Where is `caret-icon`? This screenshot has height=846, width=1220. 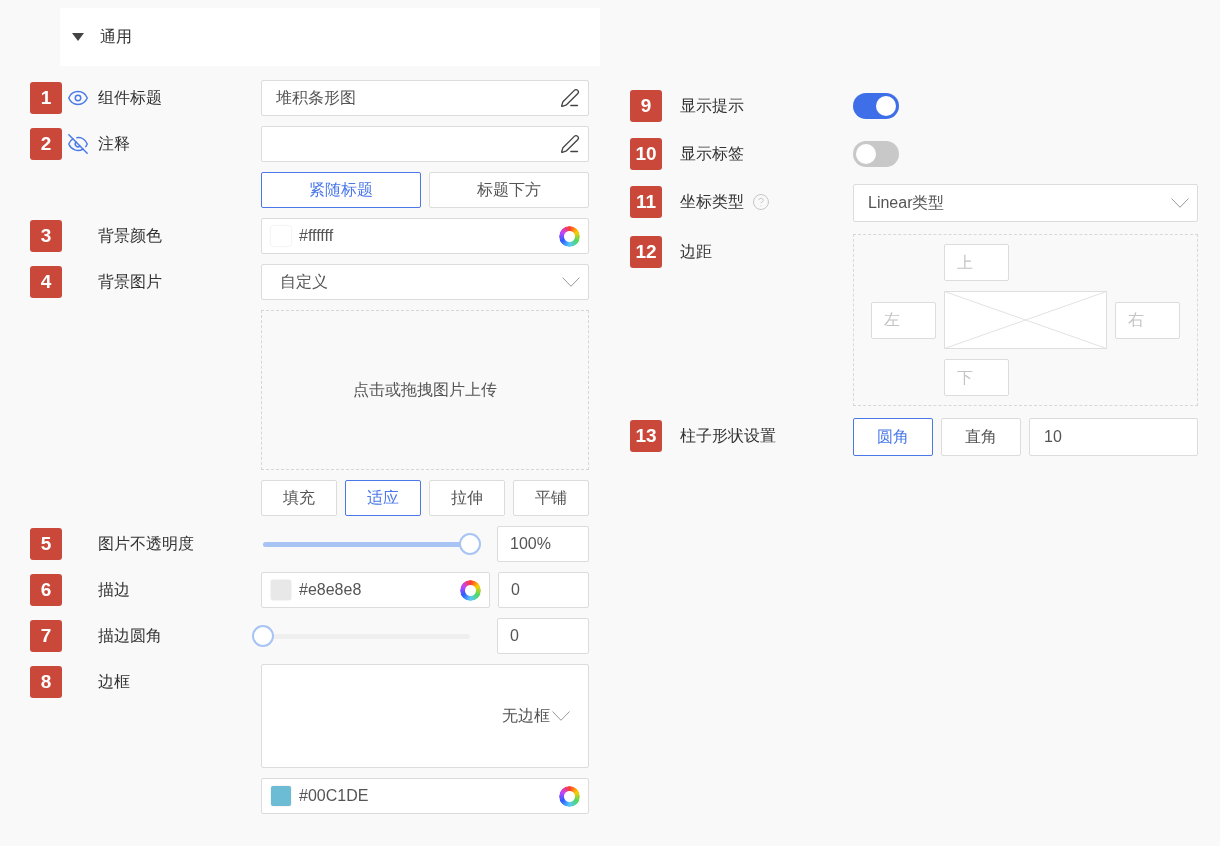
caret-icon is located at coordinates (78, 37).